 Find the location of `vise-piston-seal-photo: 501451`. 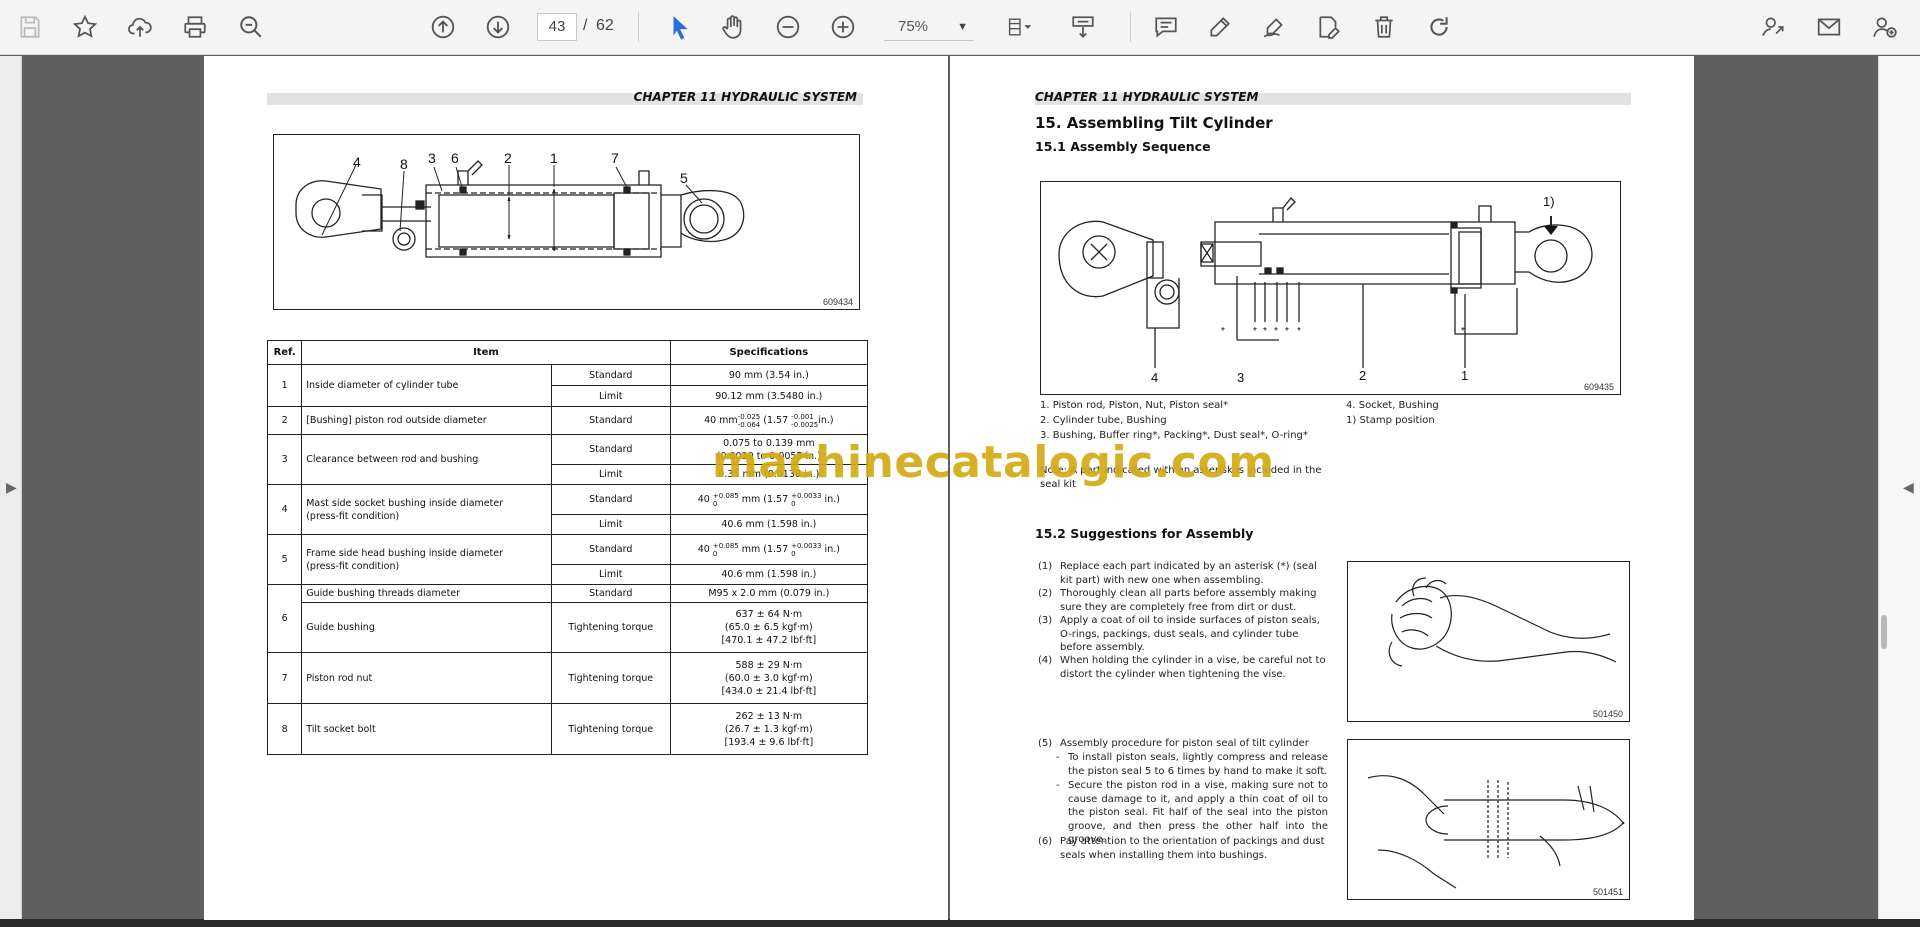

vise-piston-seal-photo: 501451 is located at coordinates (1488, 819).